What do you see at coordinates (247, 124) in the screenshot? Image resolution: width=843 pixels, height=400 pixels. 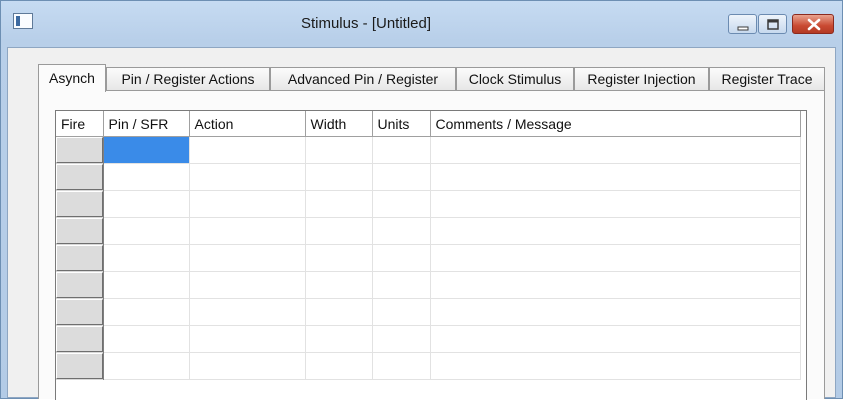 I see `column-header-action: Action` at bounding box center [247, 124].